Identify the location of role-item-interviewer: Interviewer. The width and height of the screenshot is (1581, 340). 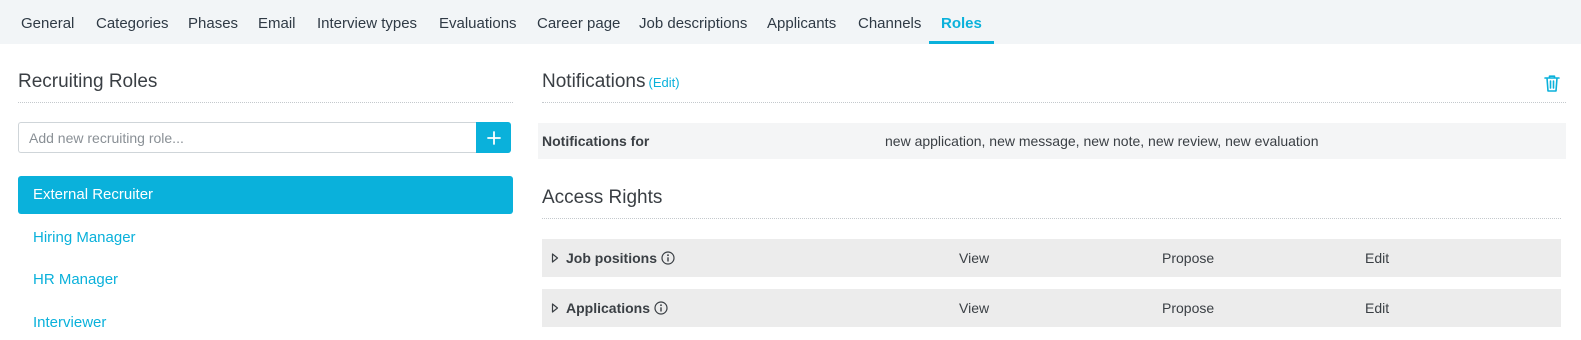
(265, 322).